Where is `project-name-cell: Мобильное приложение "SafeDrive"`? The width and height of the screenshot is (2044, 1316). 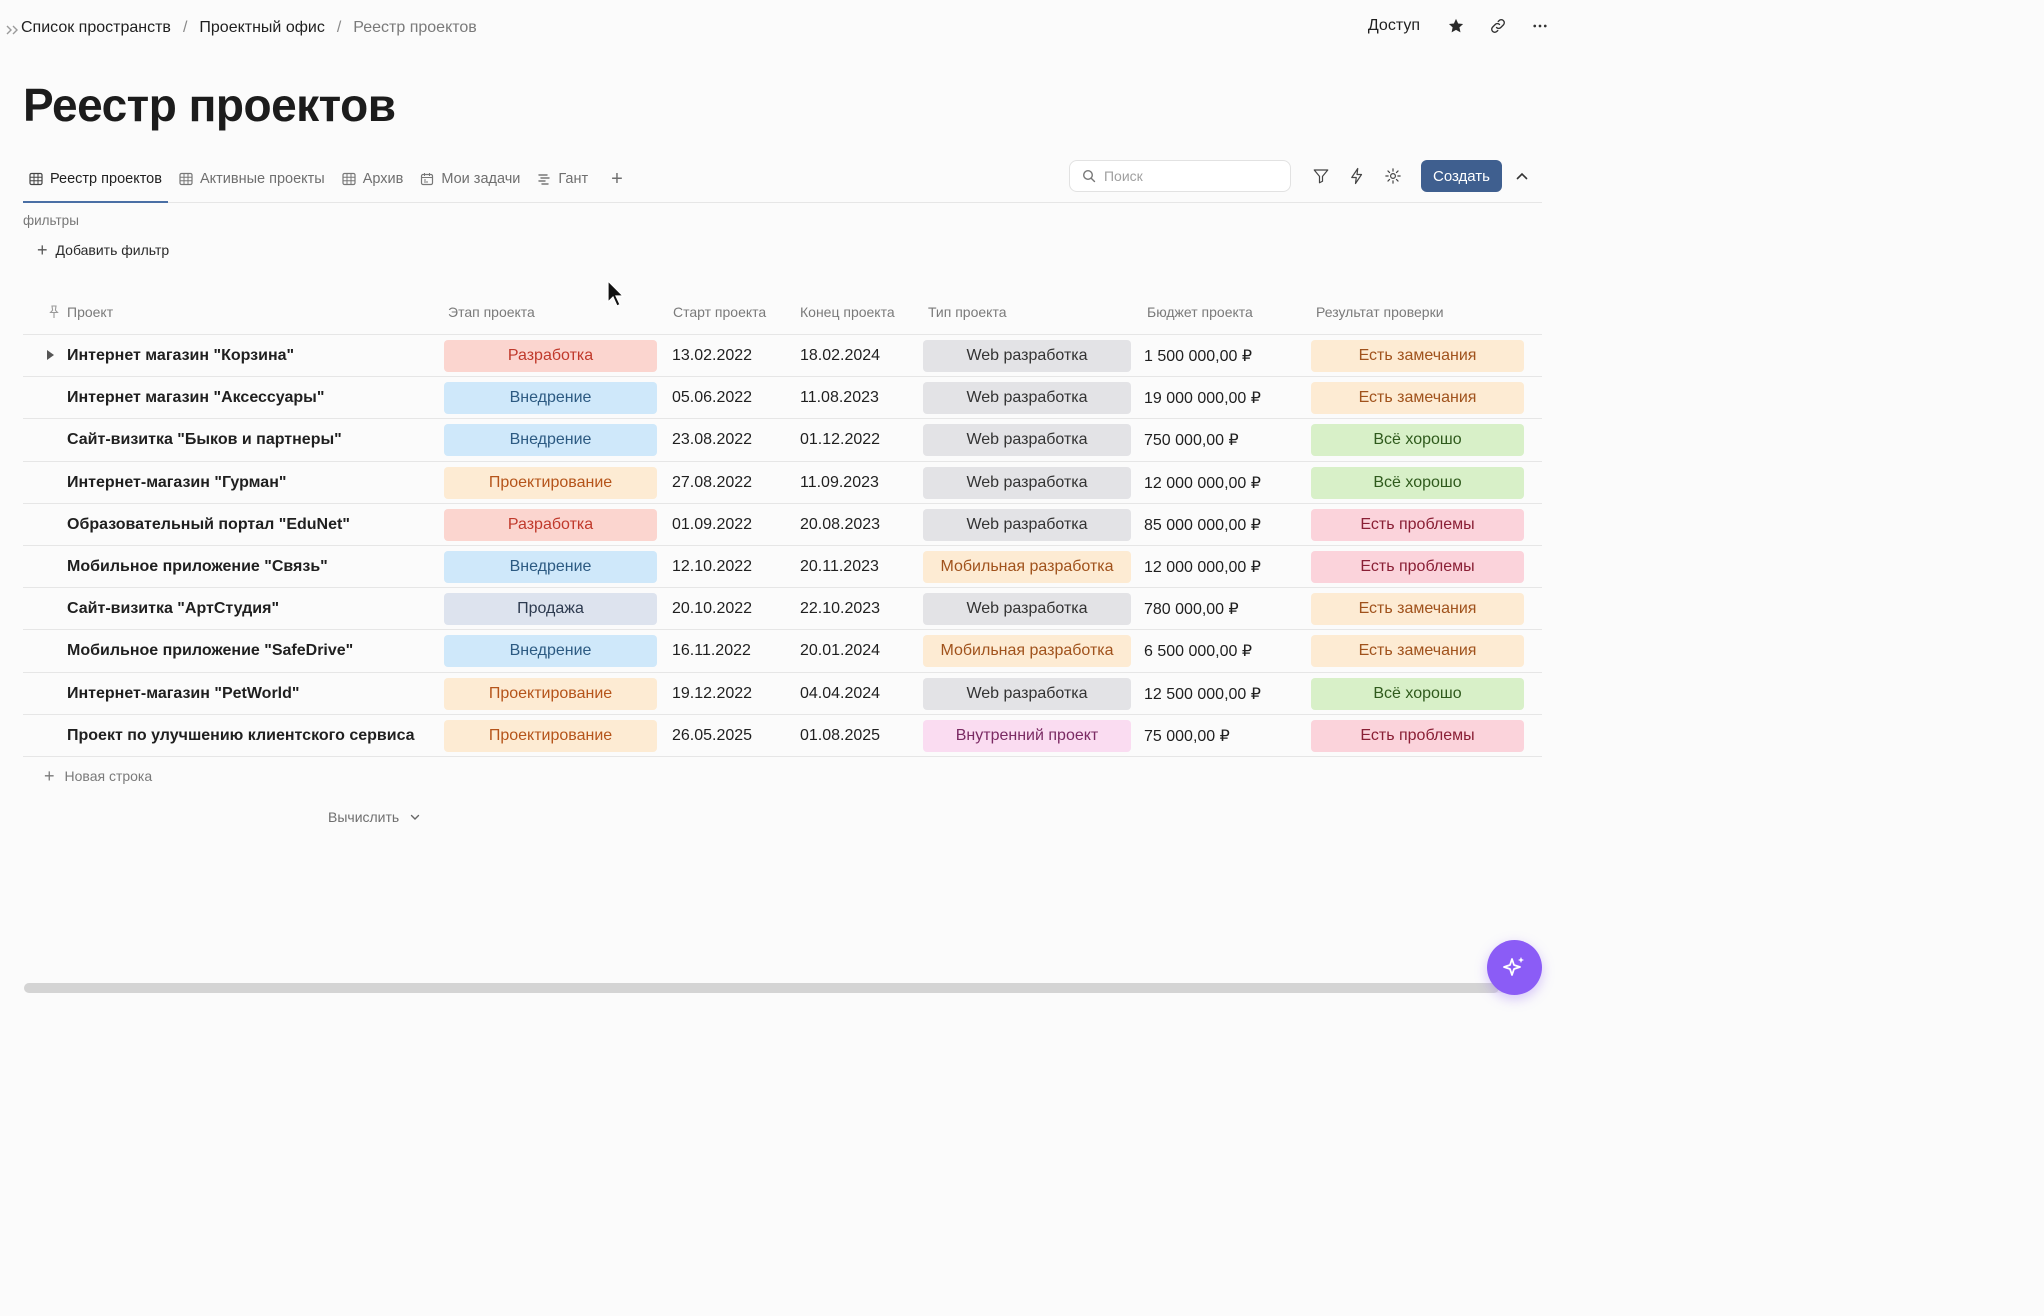 project-name-cell: Мобильное приложение "SafeDrive" is located at coordinates (210, 651).